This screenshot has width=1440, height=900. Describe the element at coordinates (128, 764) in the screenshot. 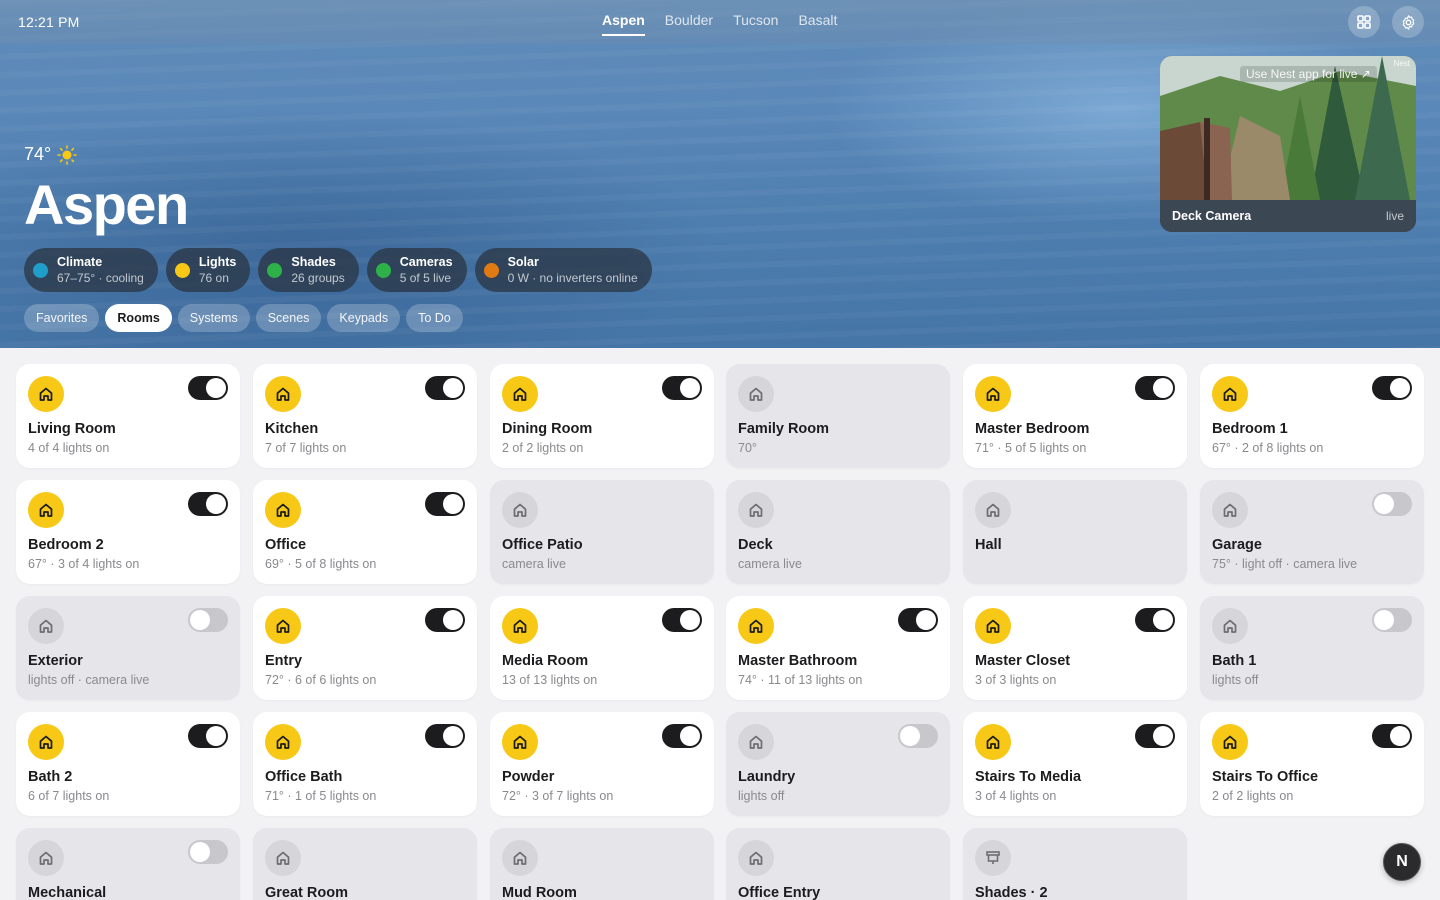

I see `room-card: Bath 2 6 of 7 lights on` at that location.